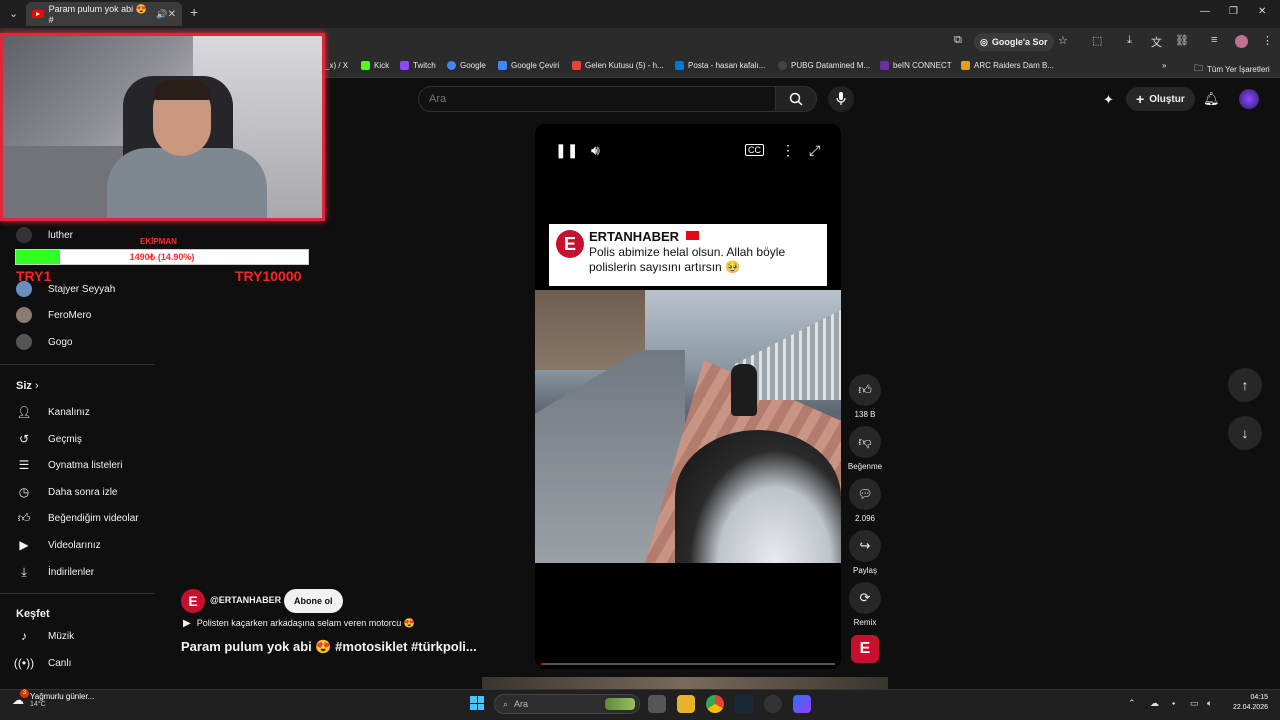 Image resolution: width=1280 pixels, height=720 pixels. Describe the element at coordinates (1209, 703) in the screenshot. I see `volume-tray-icon: 🔈︎` at that location.